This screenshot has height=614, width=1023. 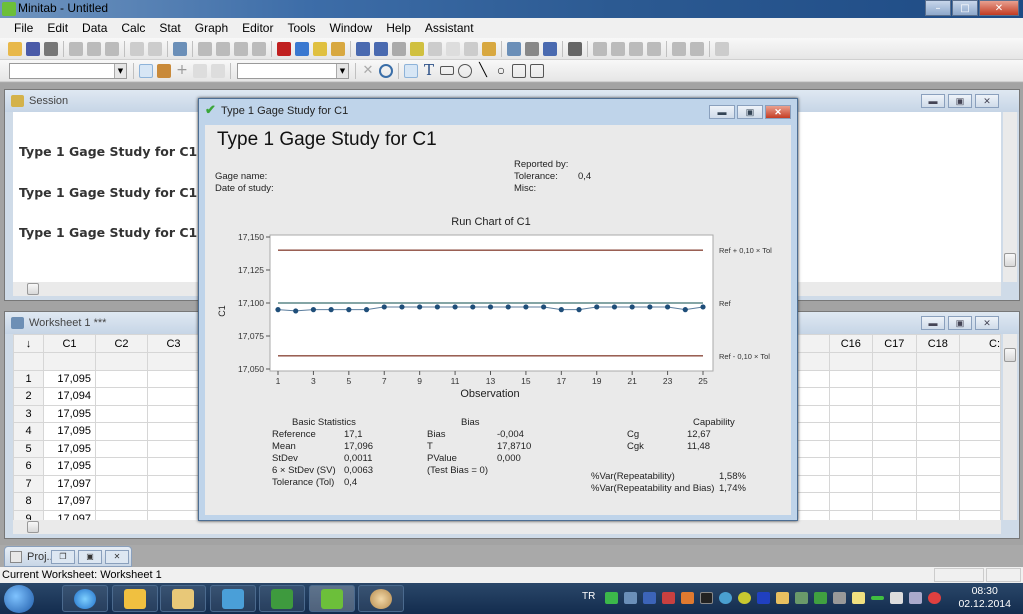 What do you see at coordinates (537, 70) in the screenshot?
I see `polygon-icon` at bounding box center [537, 70].